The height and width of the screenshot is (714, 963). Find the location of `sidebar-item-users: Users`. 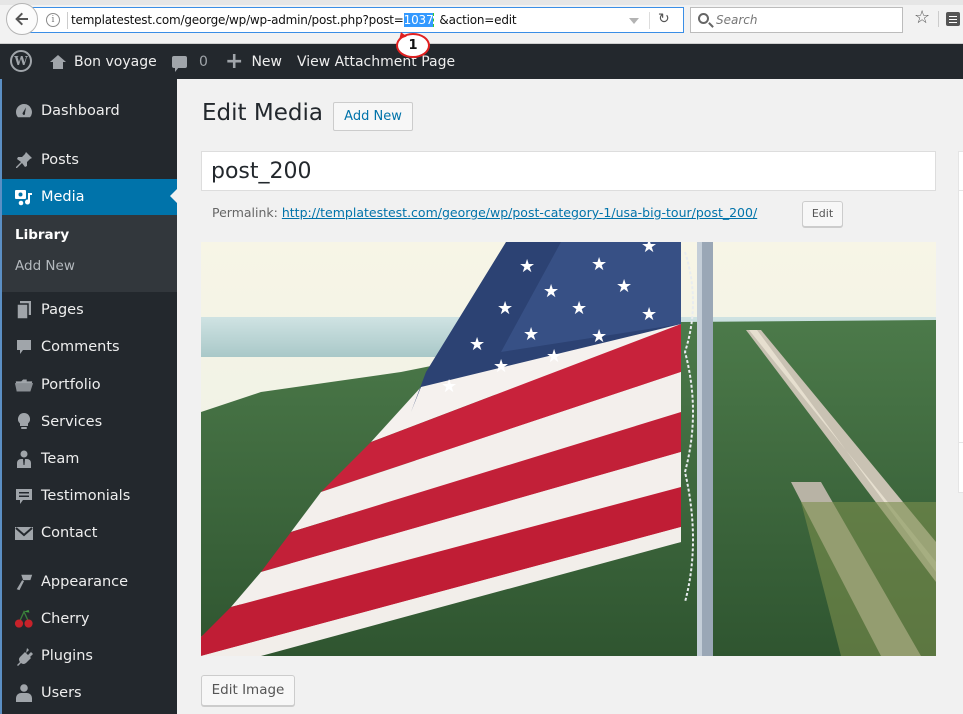

sidebar-item-users: Users is located at coordinates (89, 693).